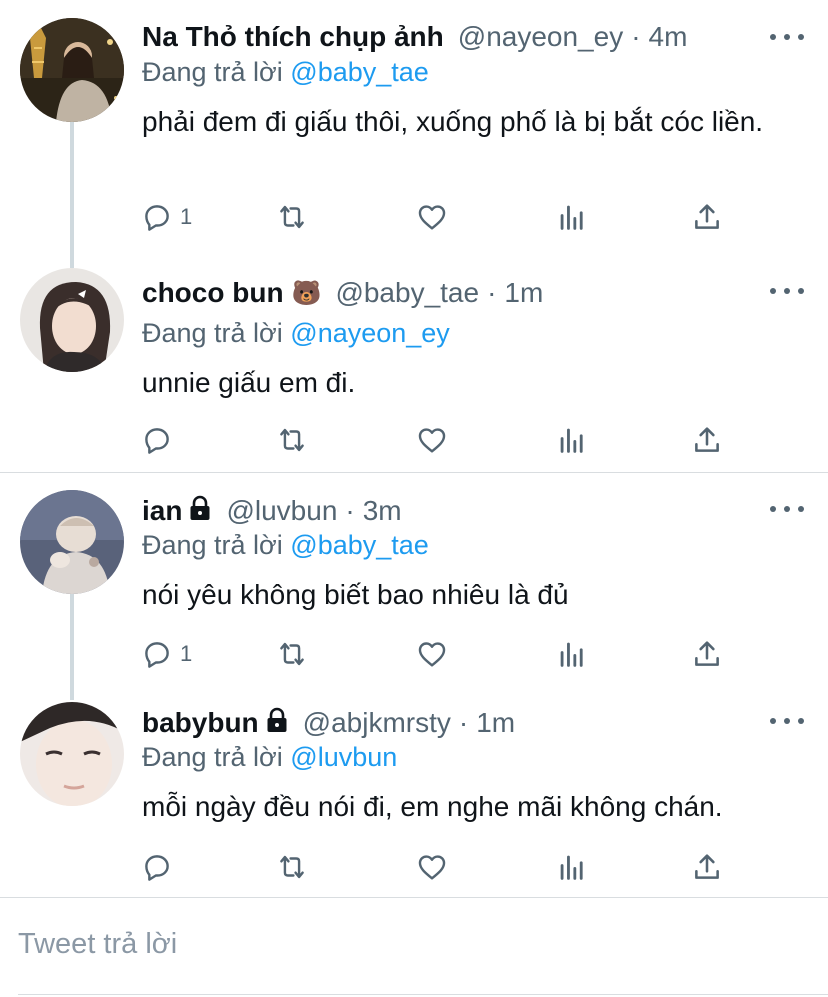  What do you see at coordinates (293, 37) in the screenshot?
I see `display-name: Na Thỏ thích chụp ảnh` at bounding box center [293, 37].